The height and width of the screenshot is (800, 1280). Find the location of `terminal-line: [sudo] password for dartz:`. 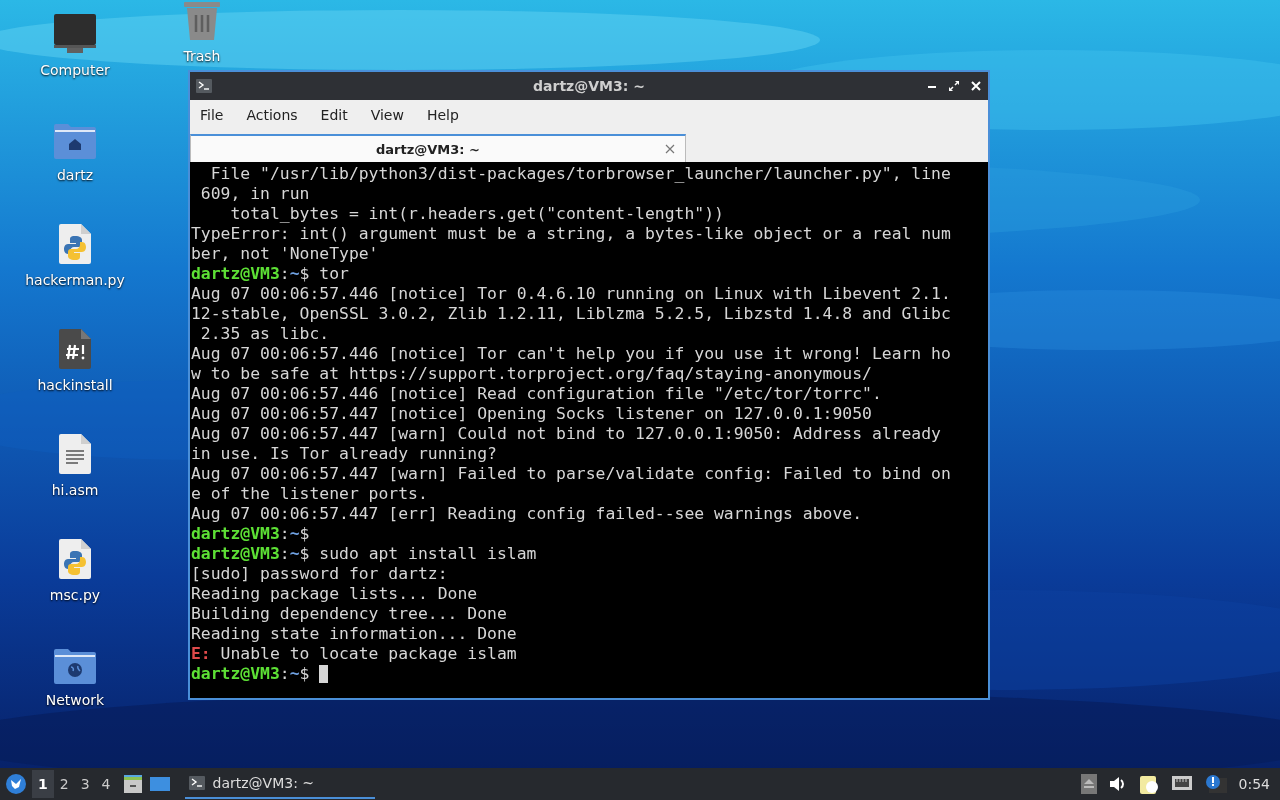

terminal-line: [sudo] password for dartz: is located at coordinates (319, 574).